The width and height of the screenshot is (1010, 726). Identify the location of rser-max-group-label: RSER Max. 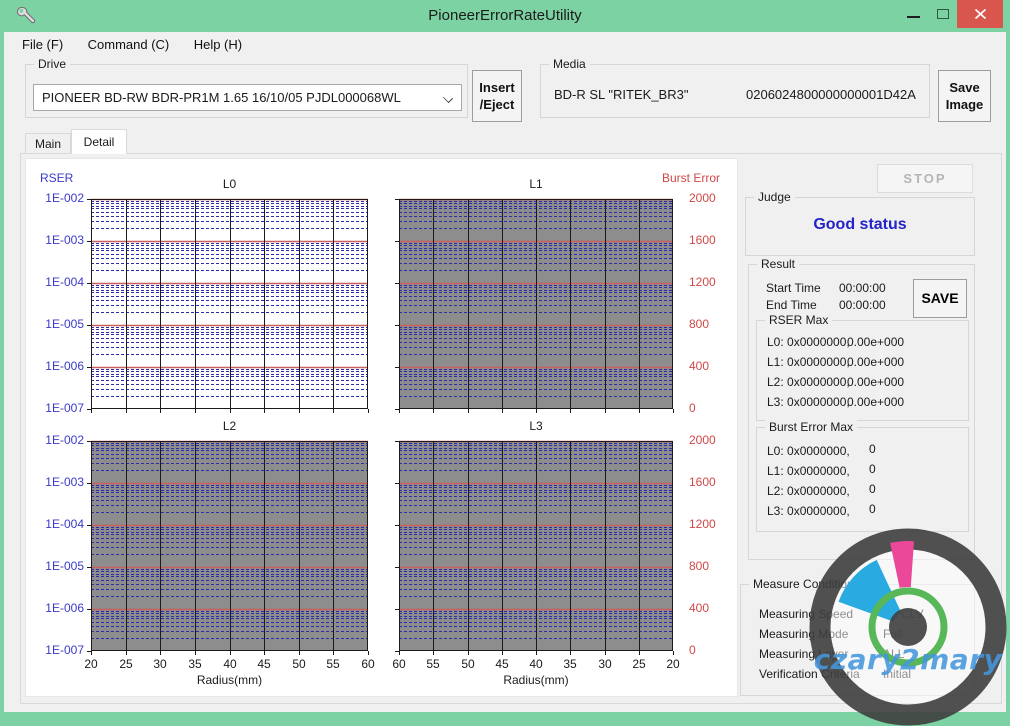
(799, 320).